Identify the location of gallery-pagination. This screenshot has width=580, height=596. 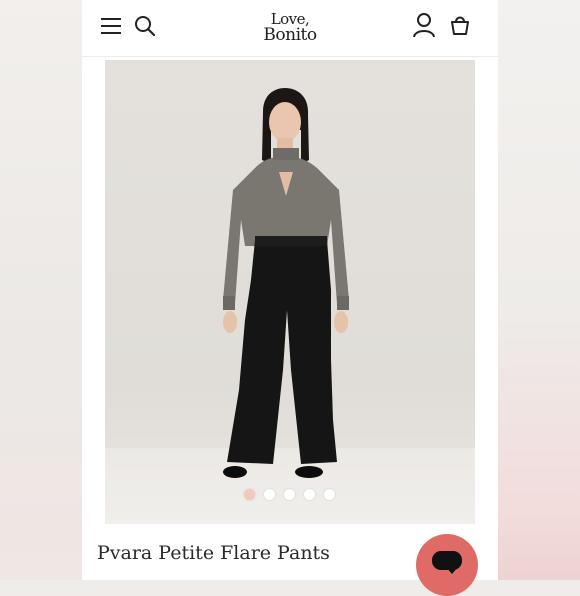
(290, 495).